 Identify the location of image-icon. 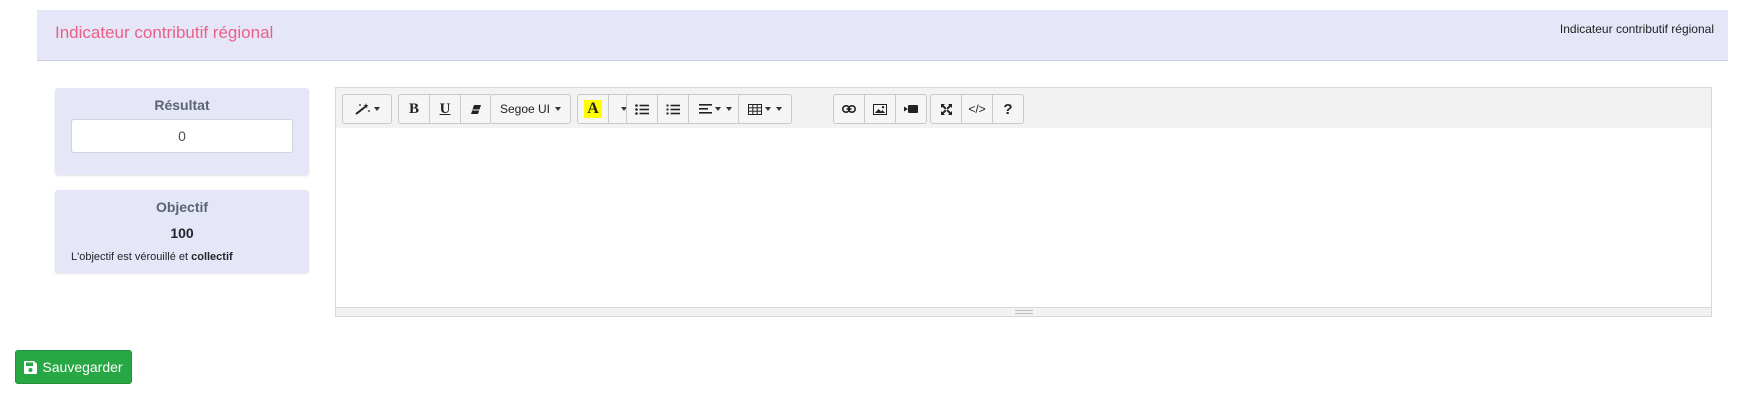
(880, 109).